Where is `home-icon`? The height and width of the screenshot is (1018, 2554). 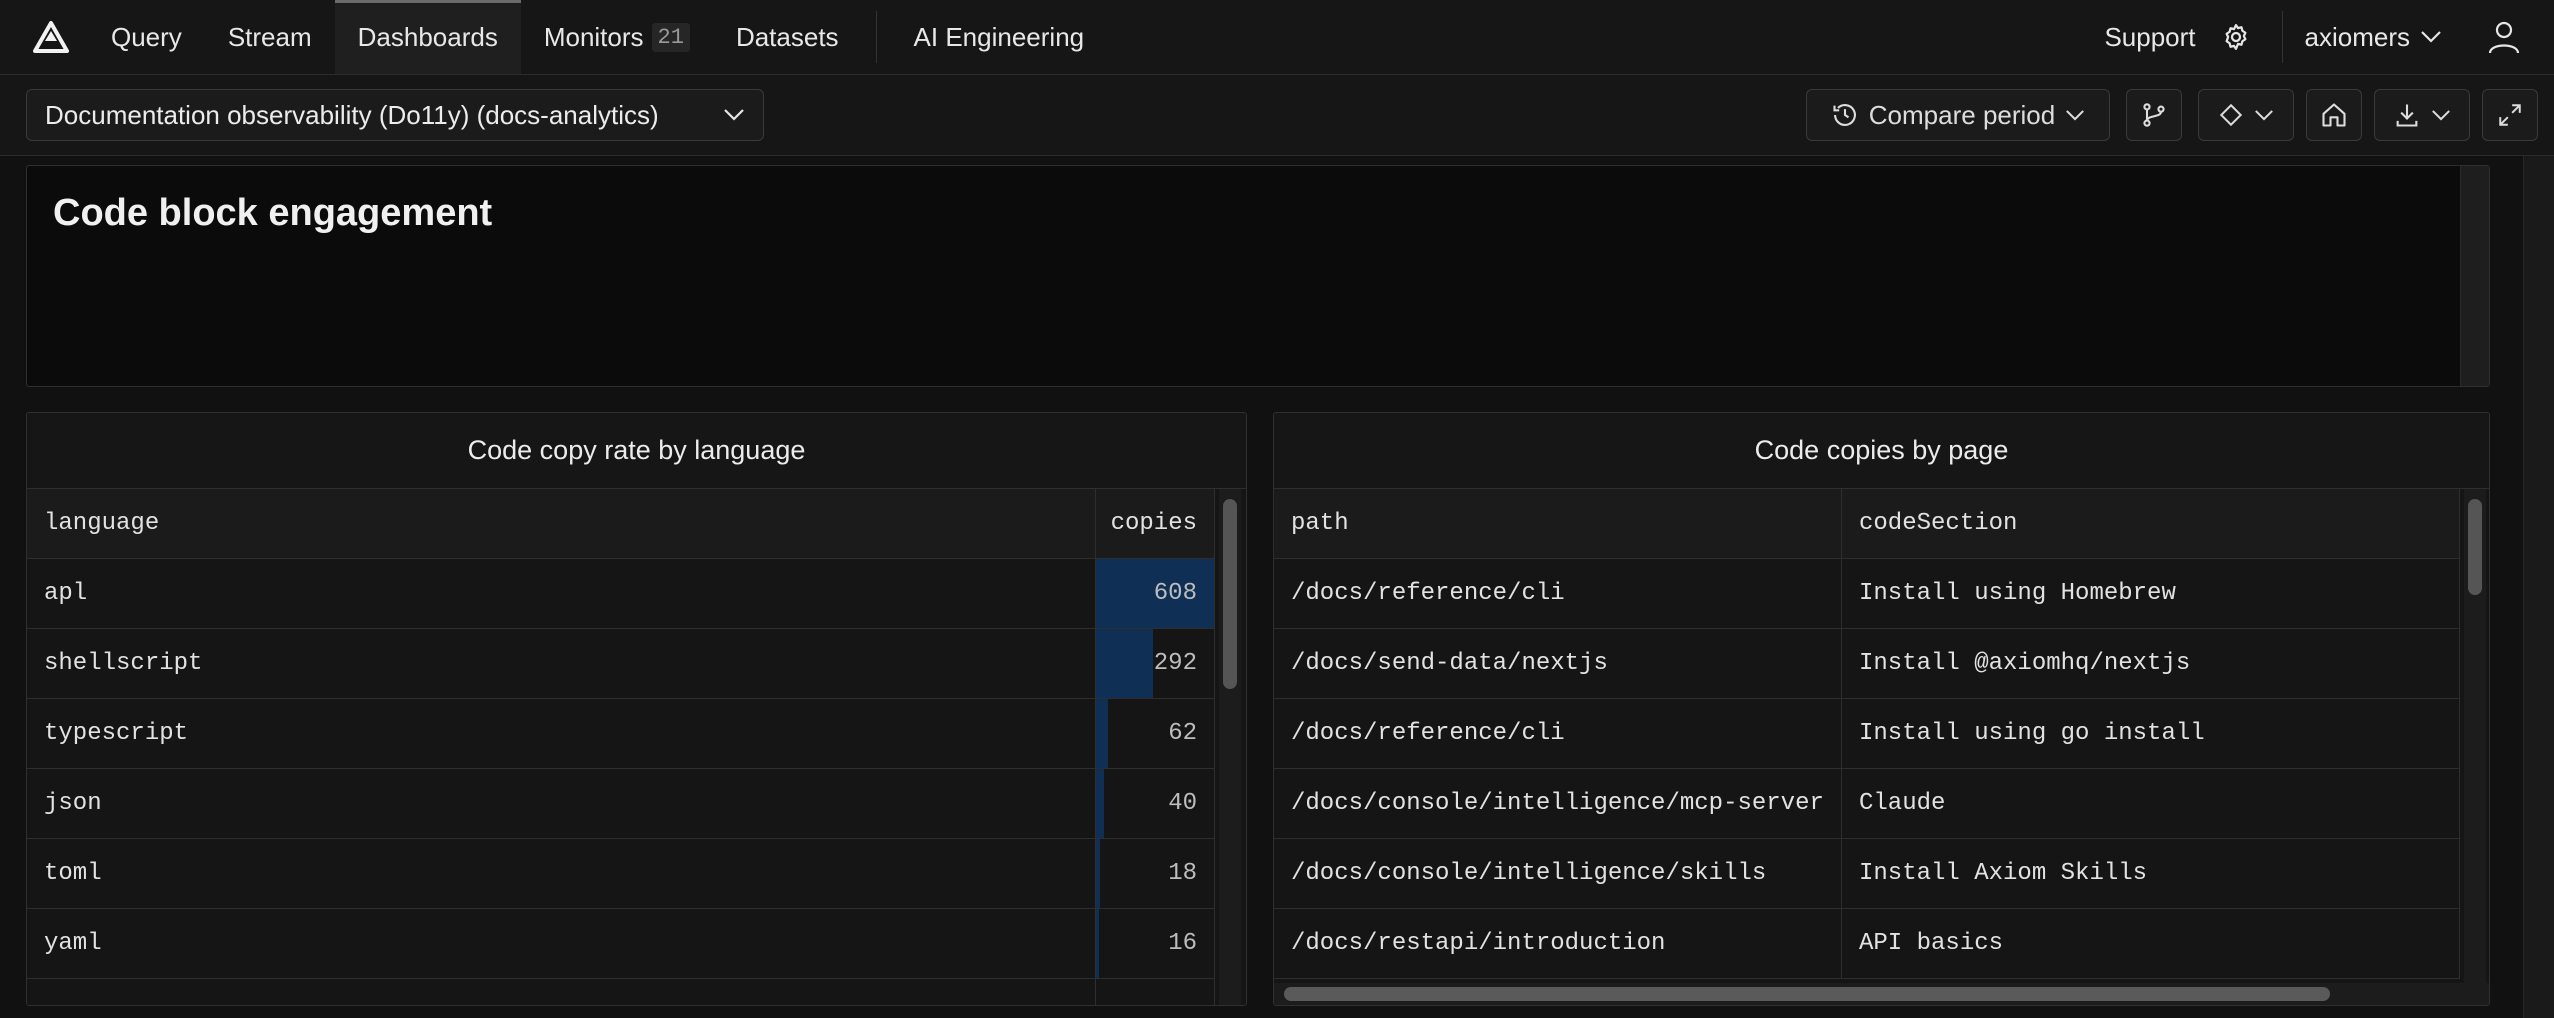
home-icon is located at coordinates (2334, 115).